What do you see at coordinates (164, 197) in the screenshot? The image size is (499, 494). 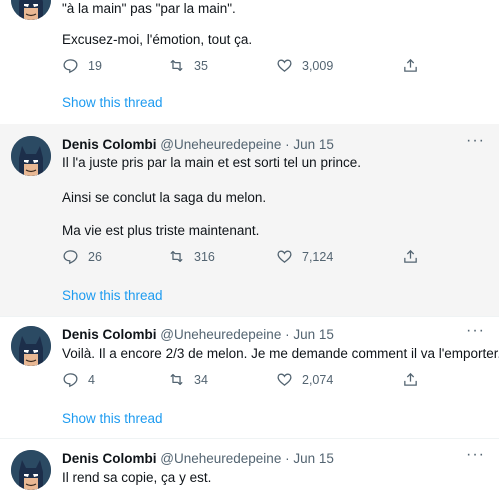 I see `tweet-text-line: Ainsi se conclut la saga du melon.` at bounding box center [164, 197].